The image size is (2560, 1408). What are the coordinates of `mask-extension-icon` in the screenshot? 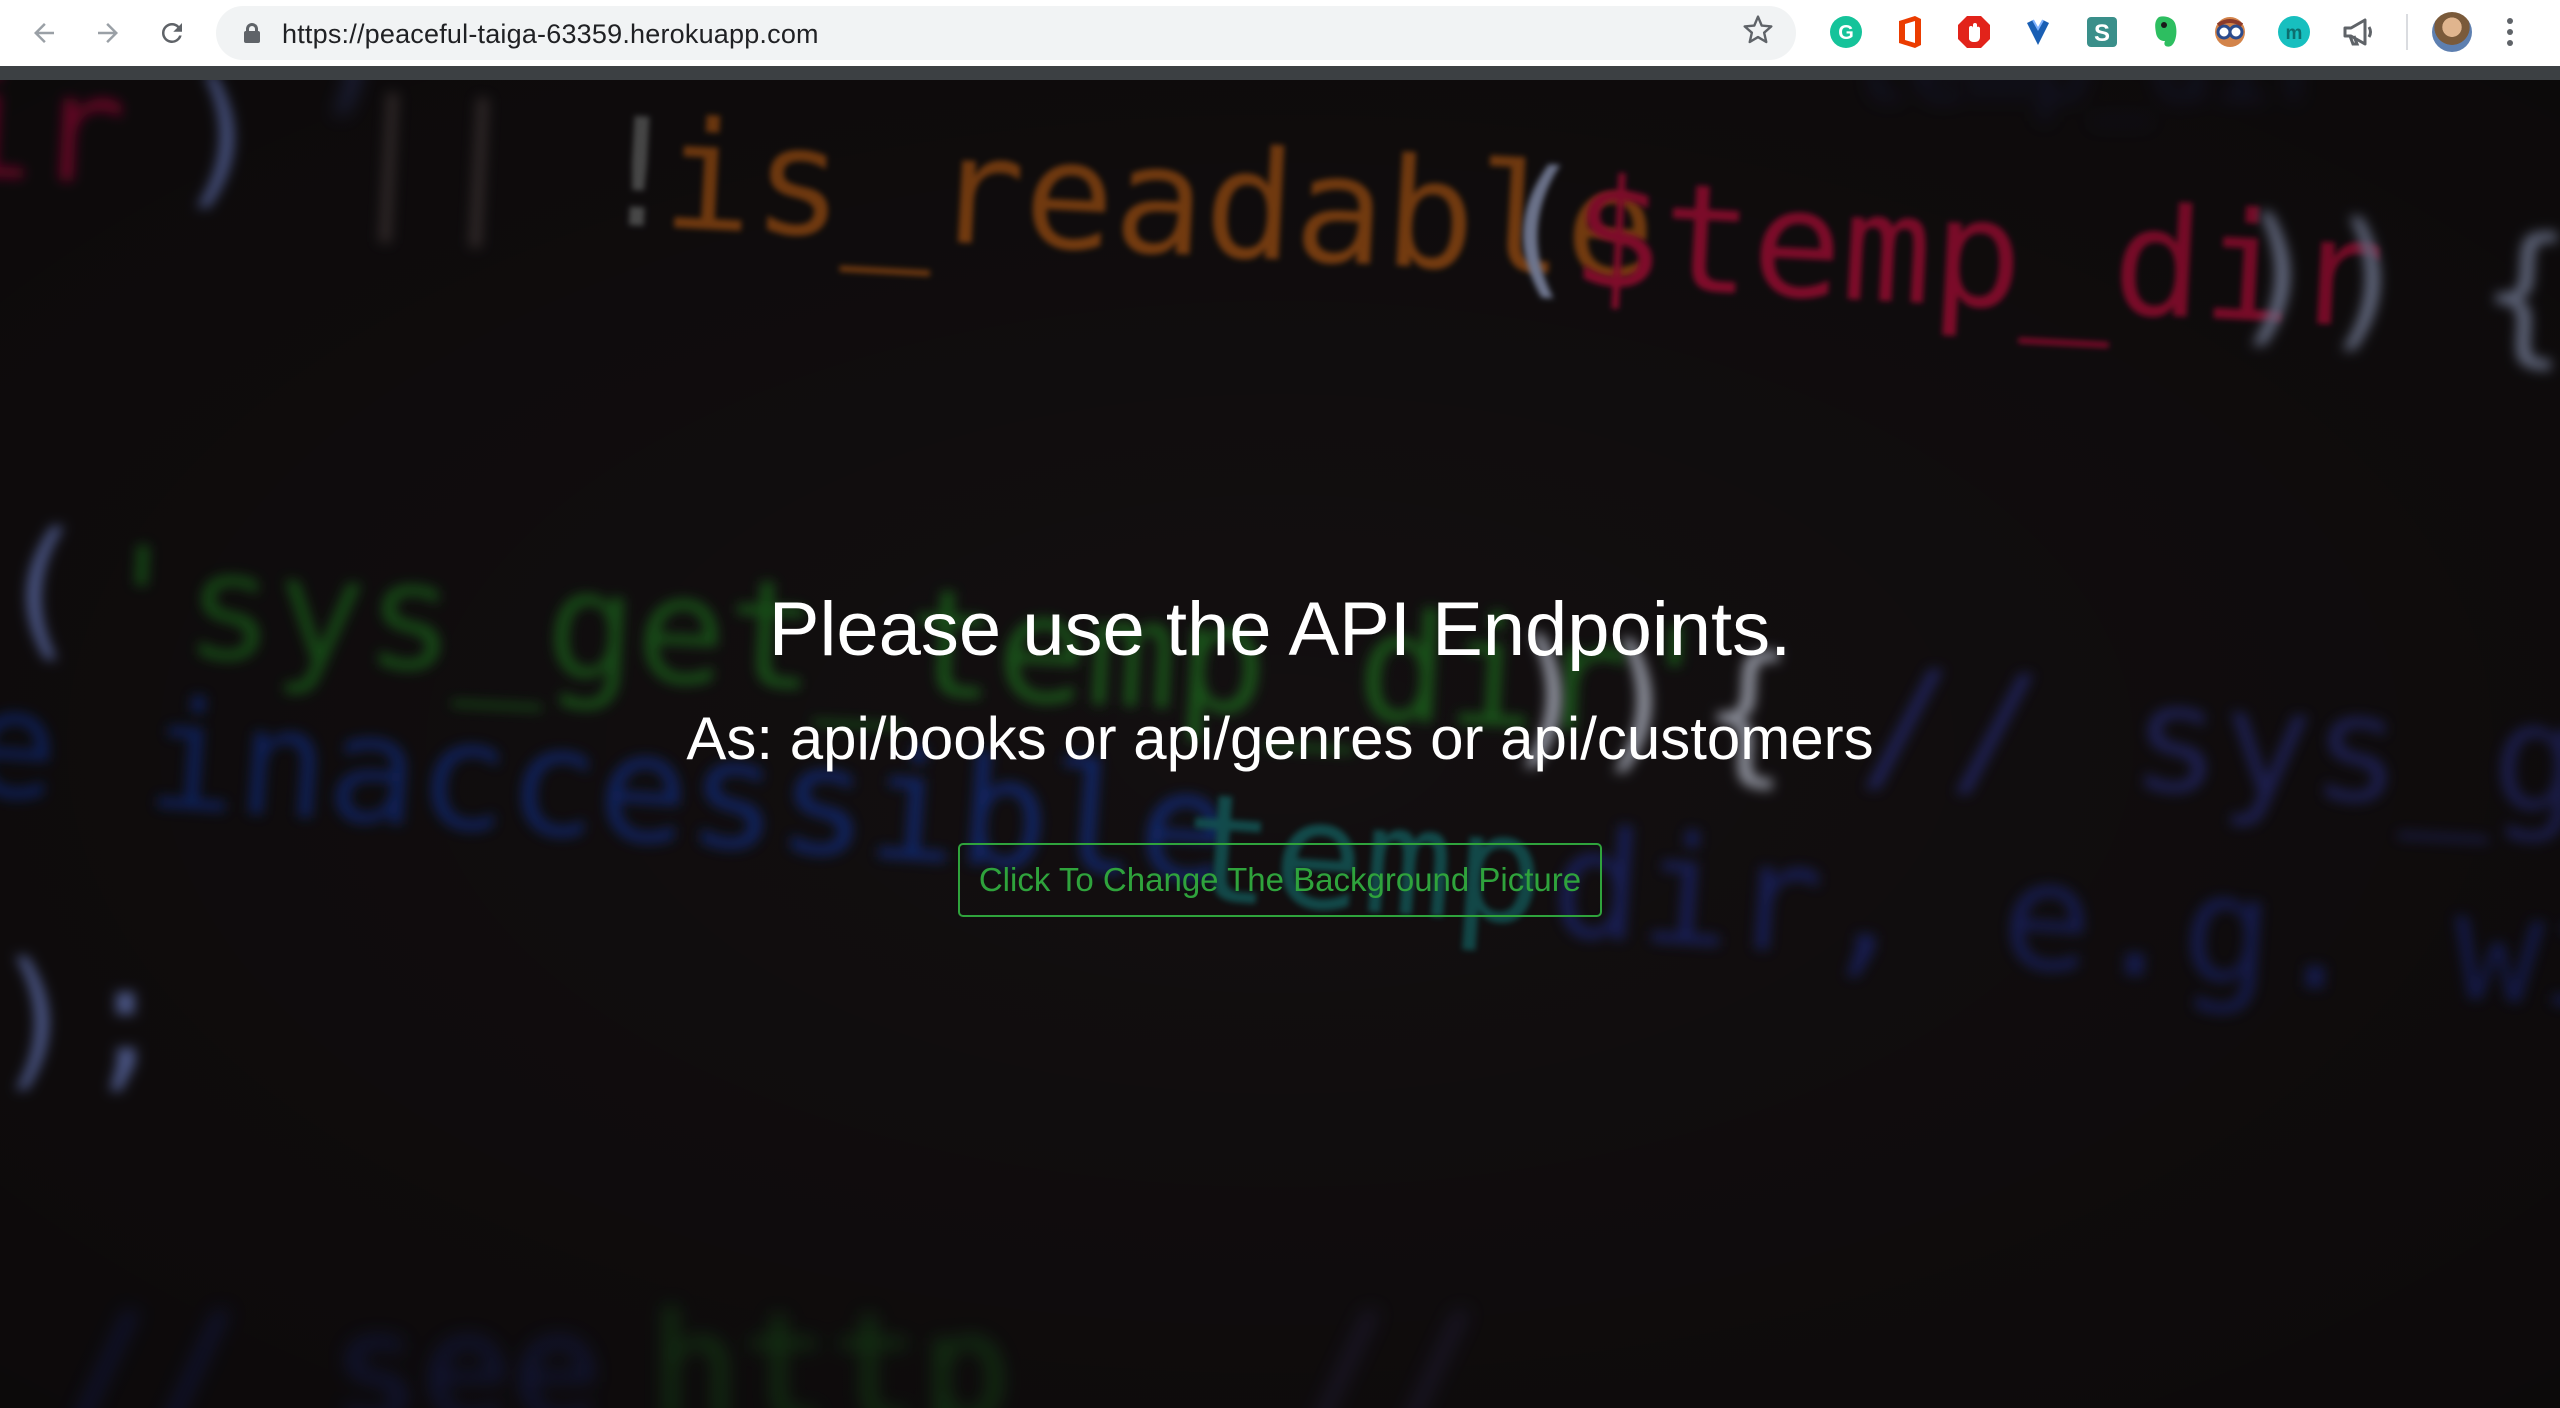 It's located at (2230, 32).